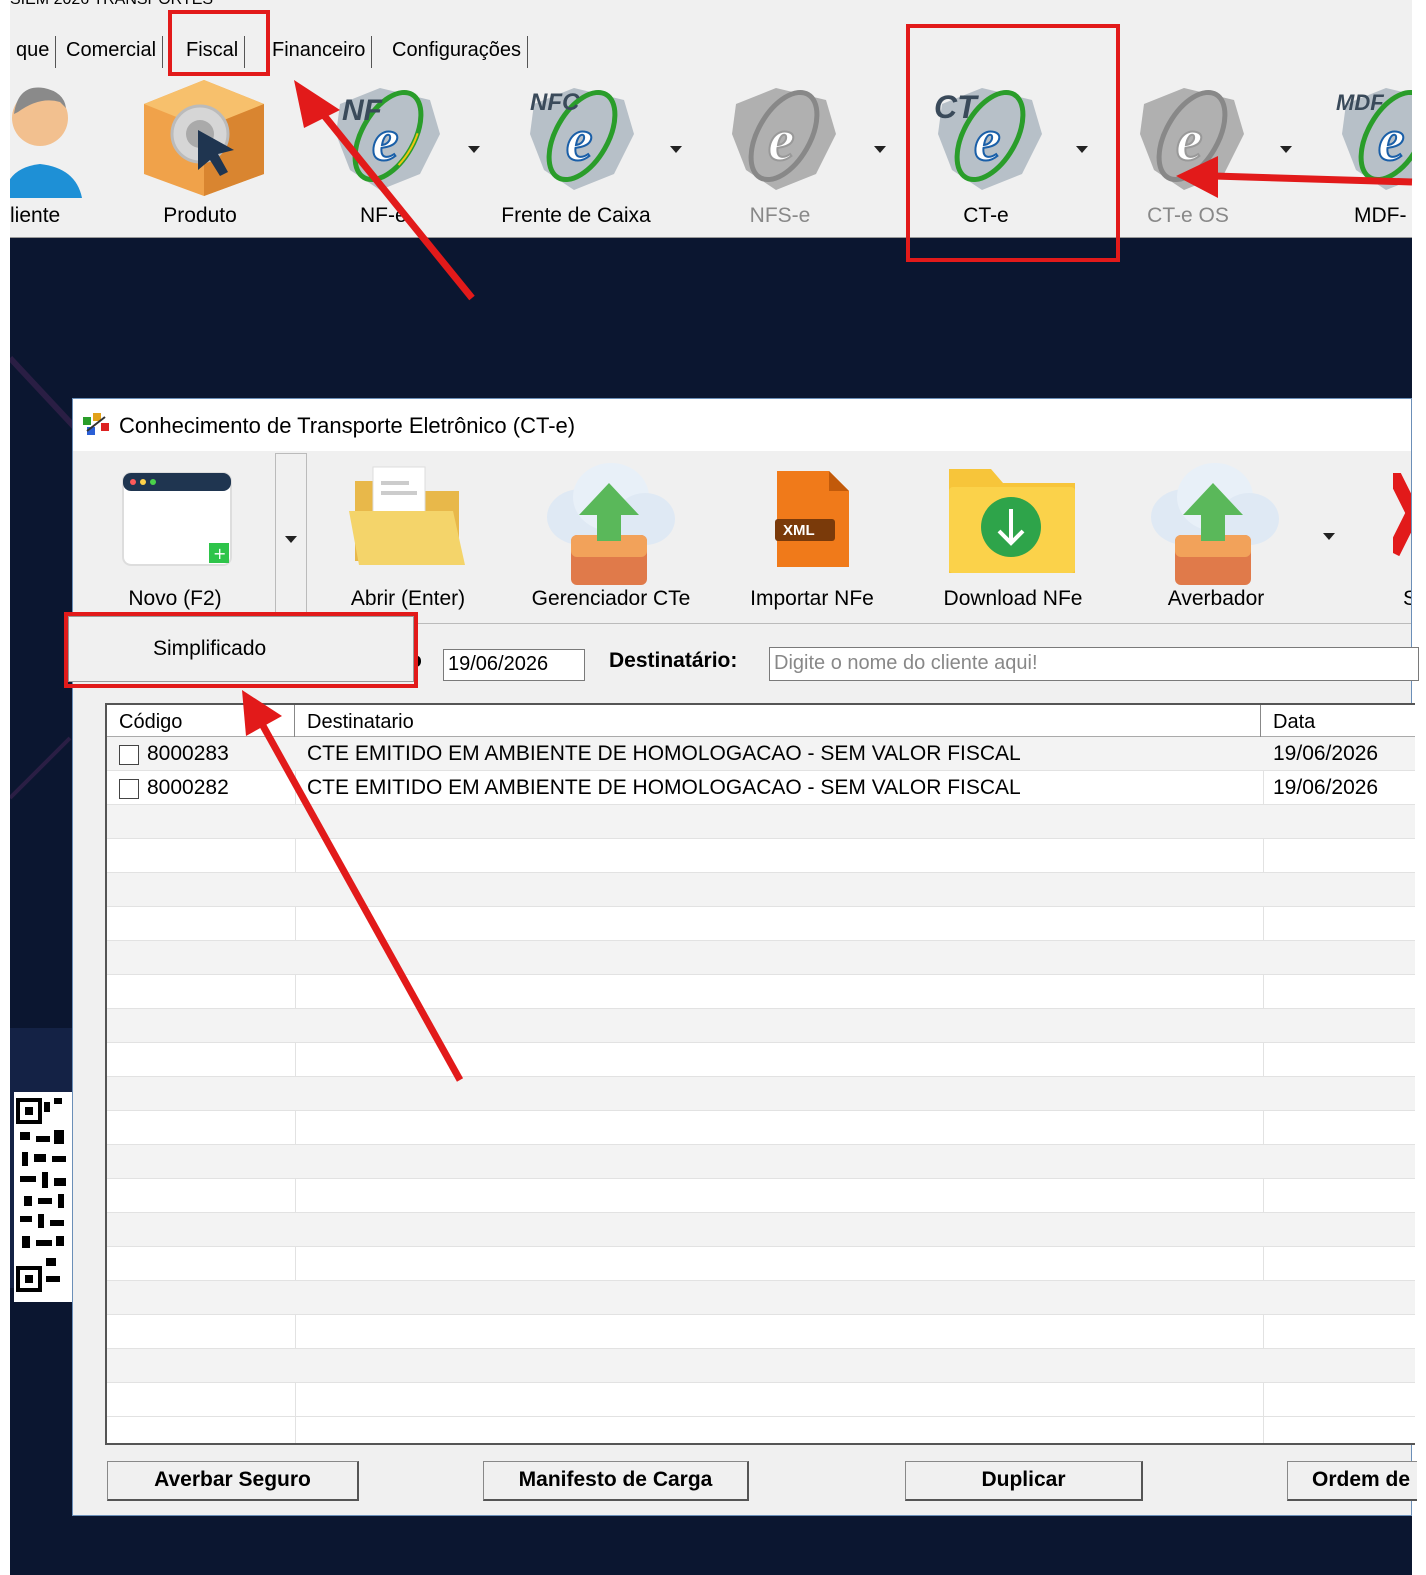  Describe the element at coordinates (35, 215) in the screenshot. I see `ribbon-cliente-label: liente` at that location.